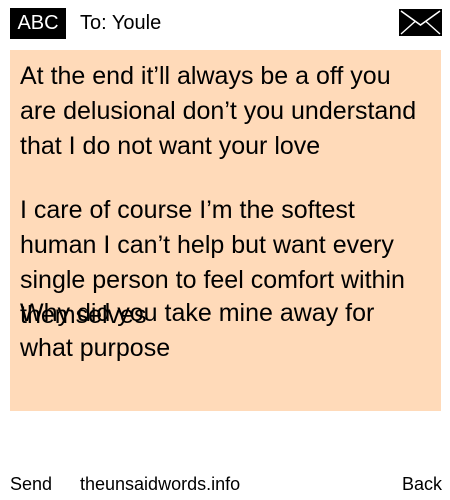 The height and width of the screenshot is (500, 450). Describe the element at coordinates (121, 23) in the screenshot. I see `recipient-label: To: Youle` at that location.